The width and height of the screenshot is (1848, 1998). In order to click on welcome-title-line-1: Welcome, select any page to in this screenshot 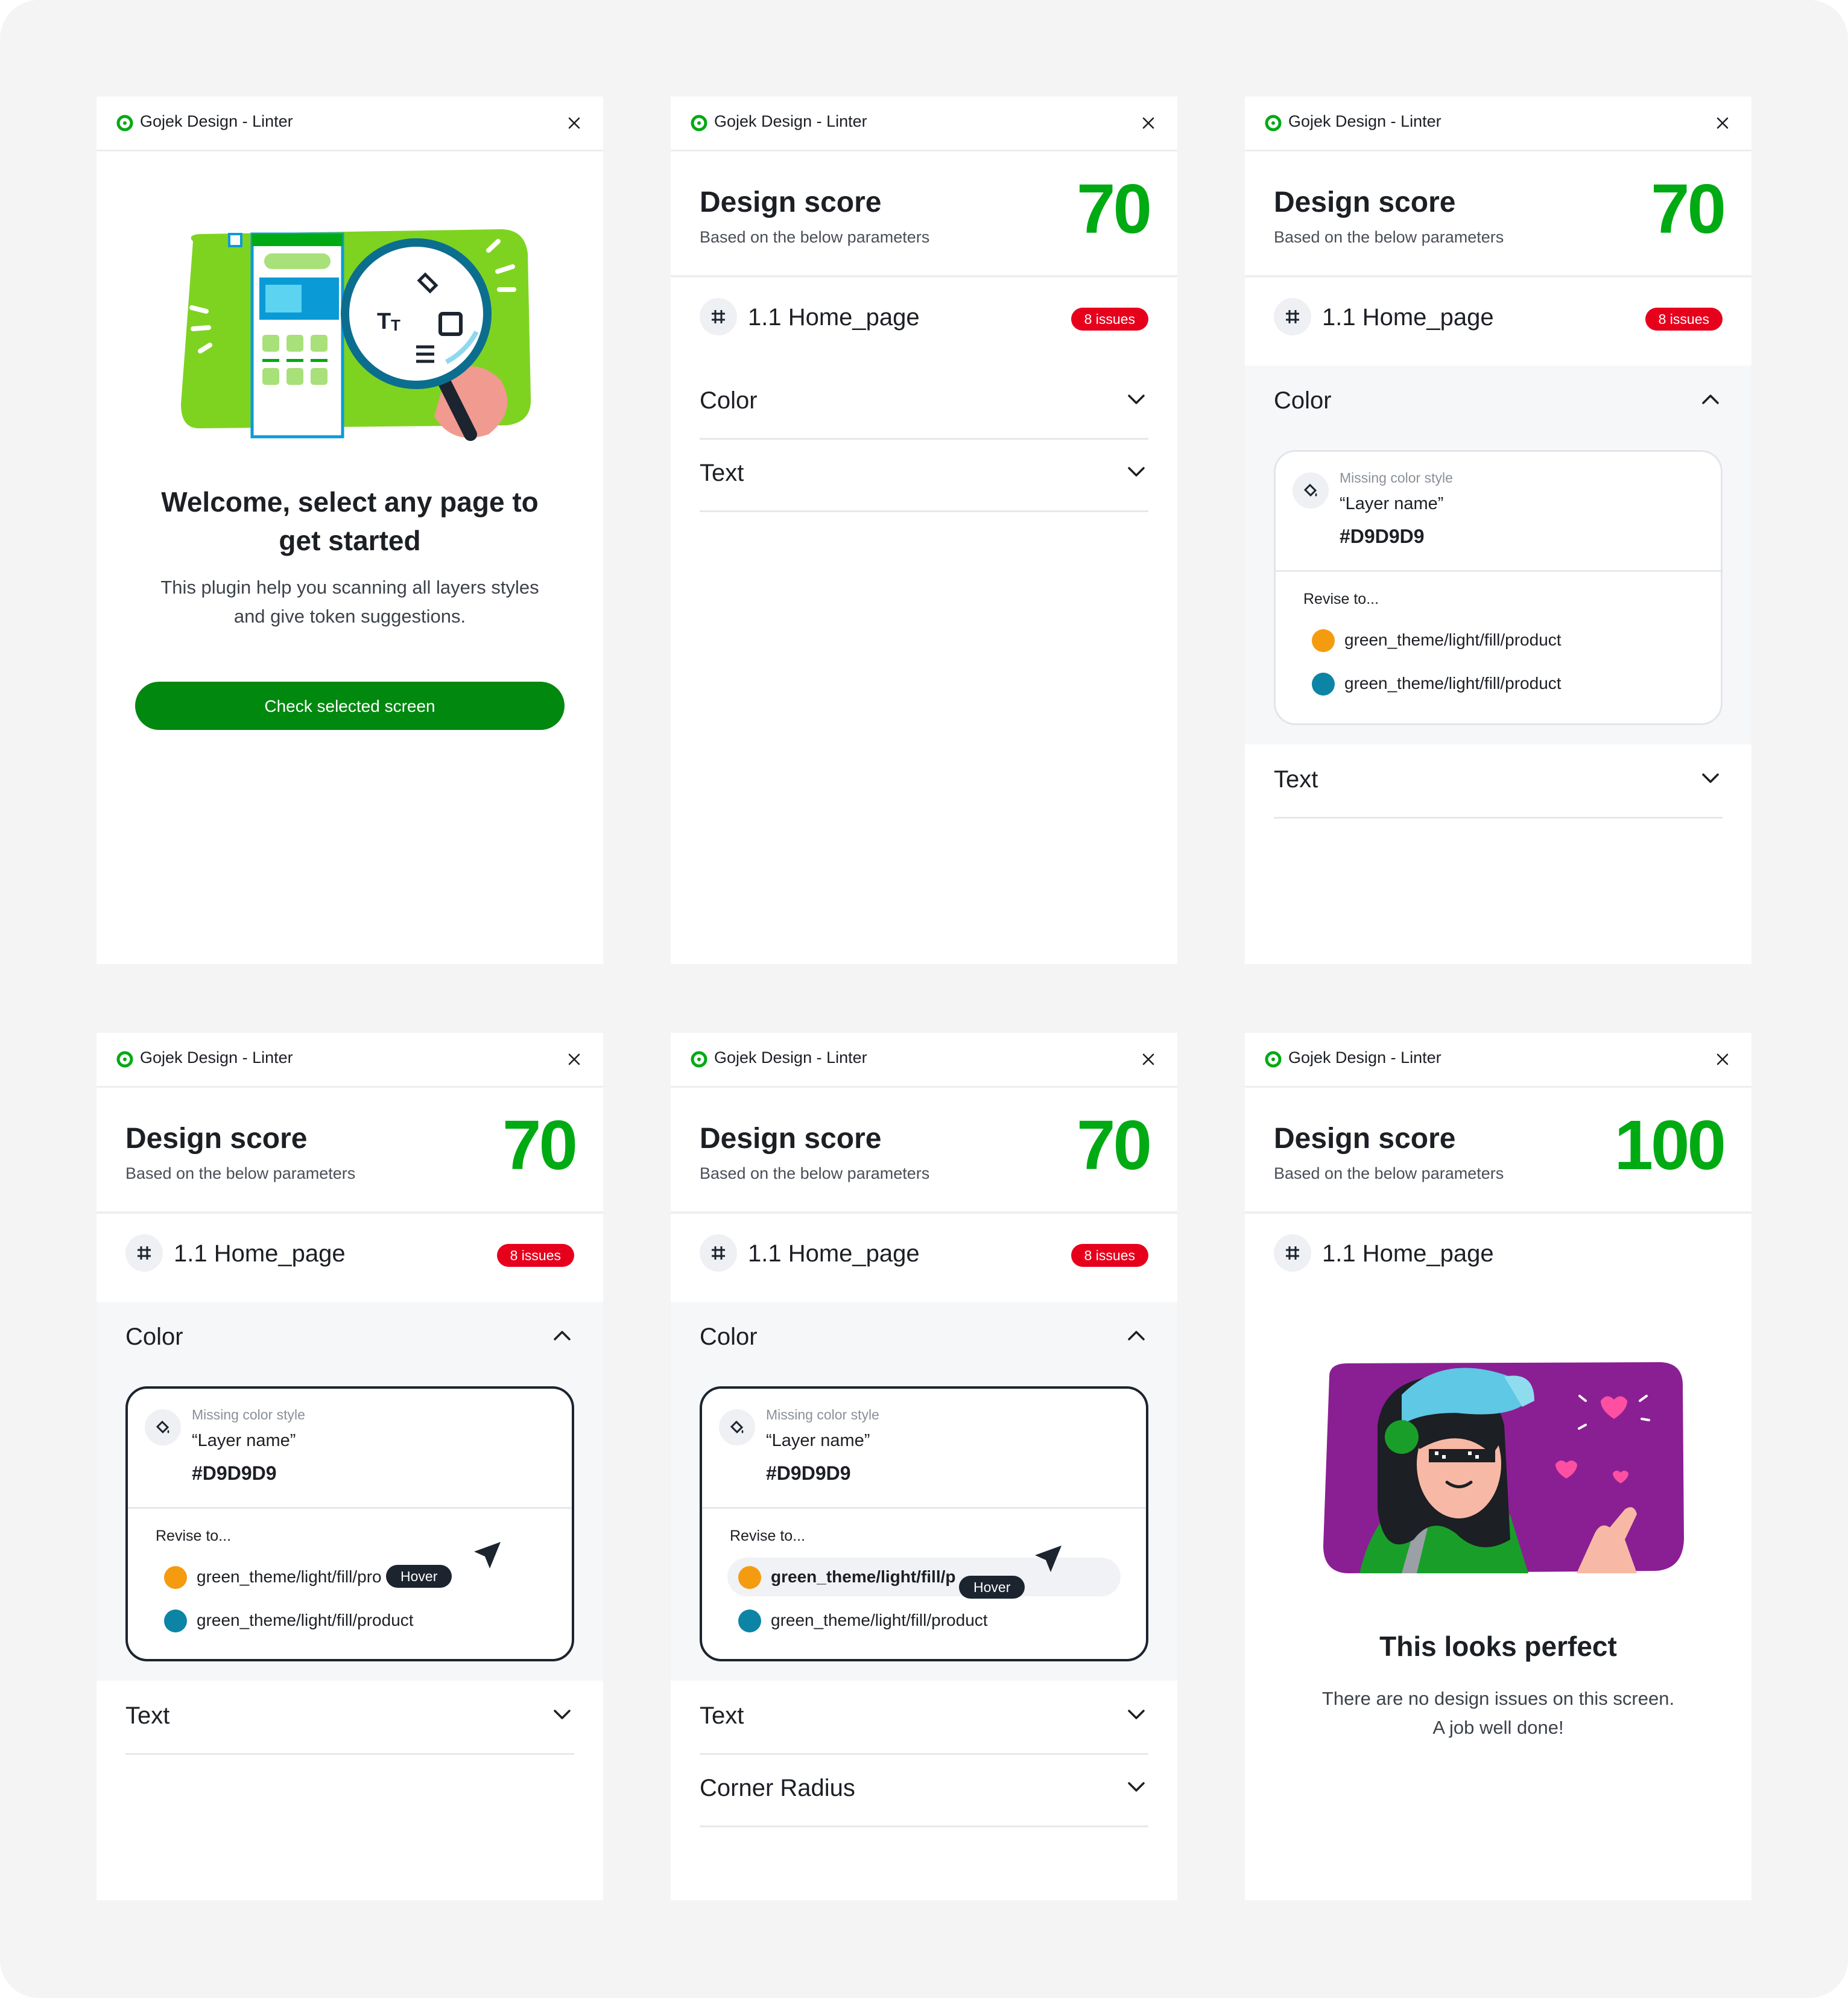, I will do `click(350, 502)`.